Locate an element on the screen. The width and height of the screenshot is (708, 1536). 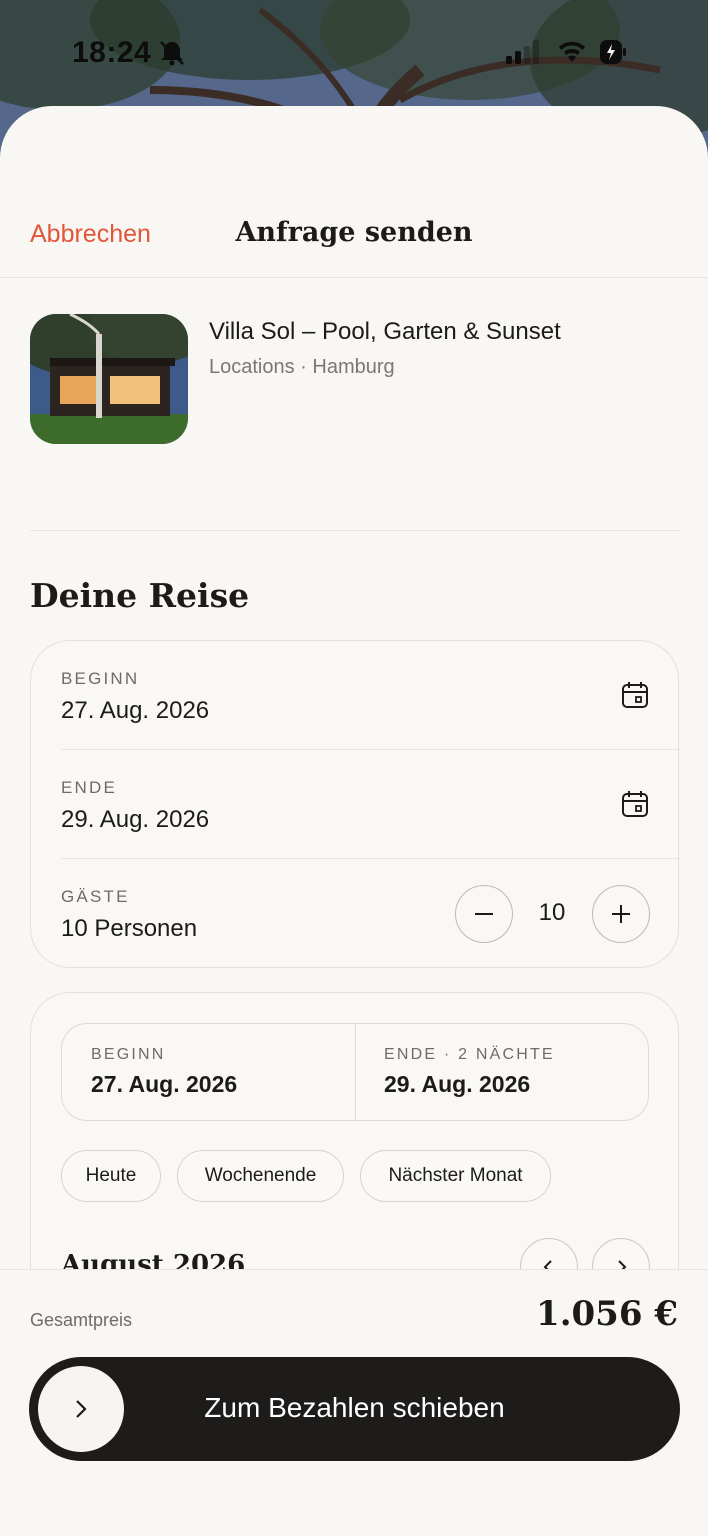
chip-today: Heute is located at coordinates (111, 1176).